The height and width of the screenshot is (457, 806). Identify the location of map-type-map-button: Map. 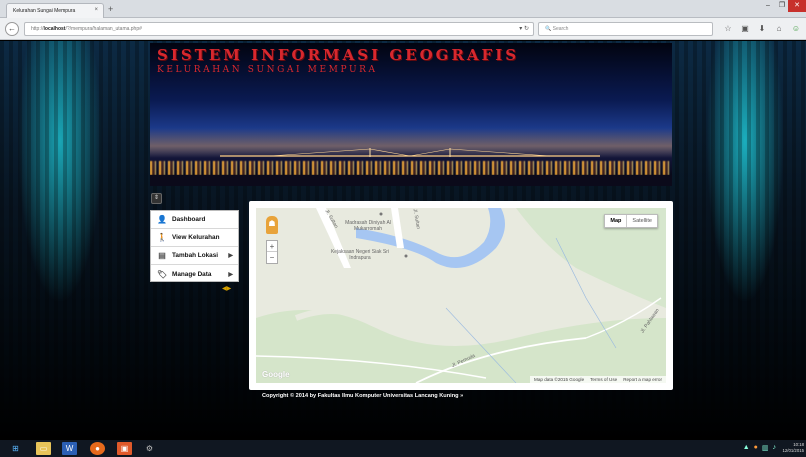
(616, 221).